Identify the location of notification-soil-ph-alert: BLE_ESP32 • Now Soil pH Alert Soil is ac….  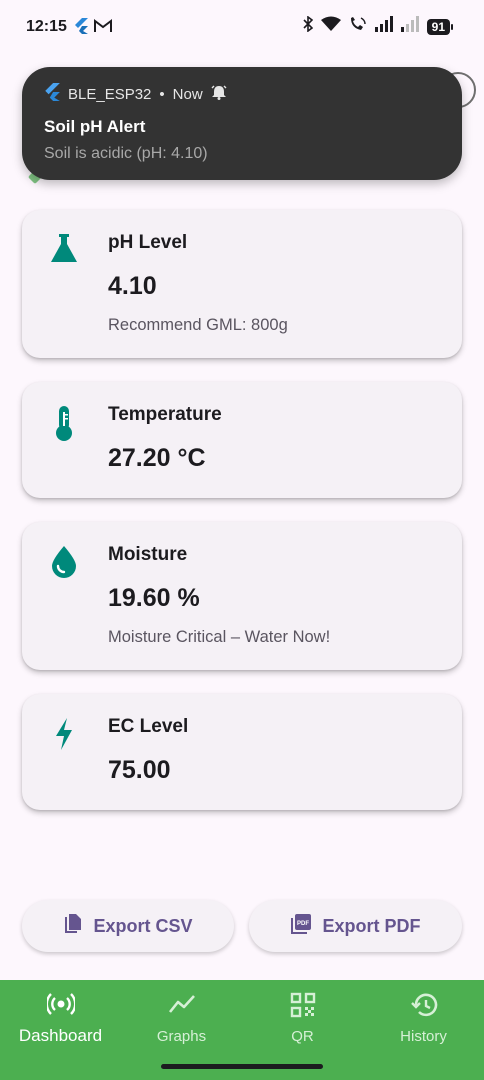
(242, 123).